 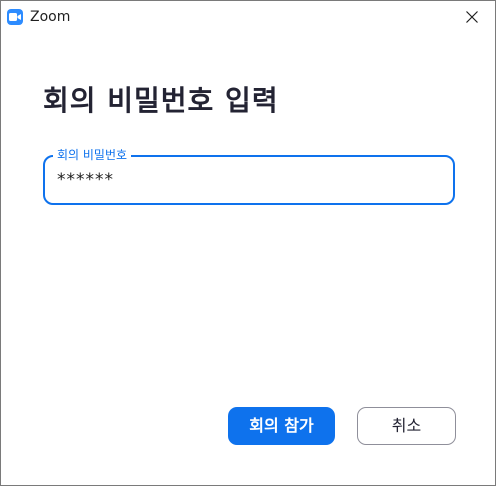 I want to click on zoom-camera-icon, so click(x=15, y=17).